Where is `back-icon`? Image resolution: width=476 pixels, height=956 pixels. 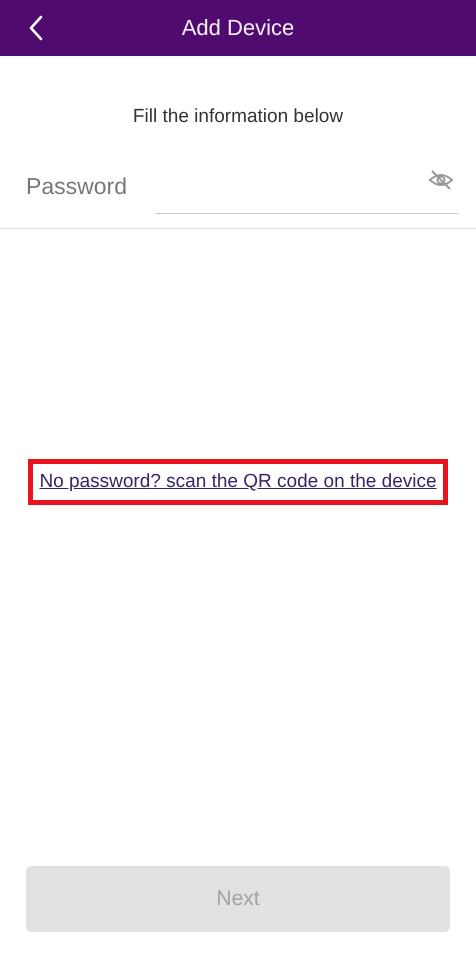
back-icon is located at coordinates (36, 28).